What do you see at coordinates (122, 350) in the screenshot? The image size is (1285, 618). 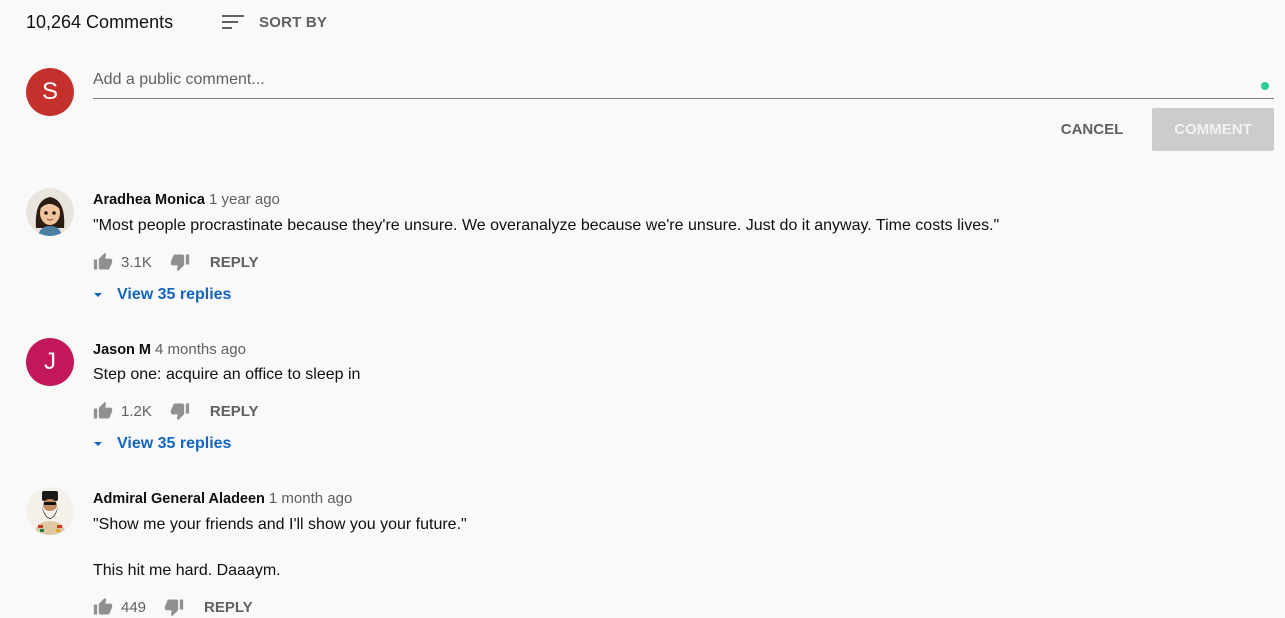 I see `comment-author: Jason M` at bounding box center [122, 350].